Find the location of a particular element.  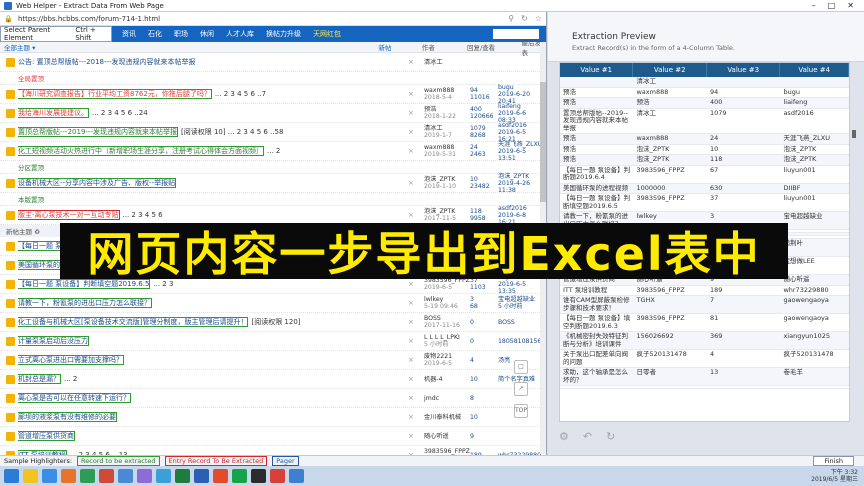

grid-cell: 94 is located at coordinates (743, 93).